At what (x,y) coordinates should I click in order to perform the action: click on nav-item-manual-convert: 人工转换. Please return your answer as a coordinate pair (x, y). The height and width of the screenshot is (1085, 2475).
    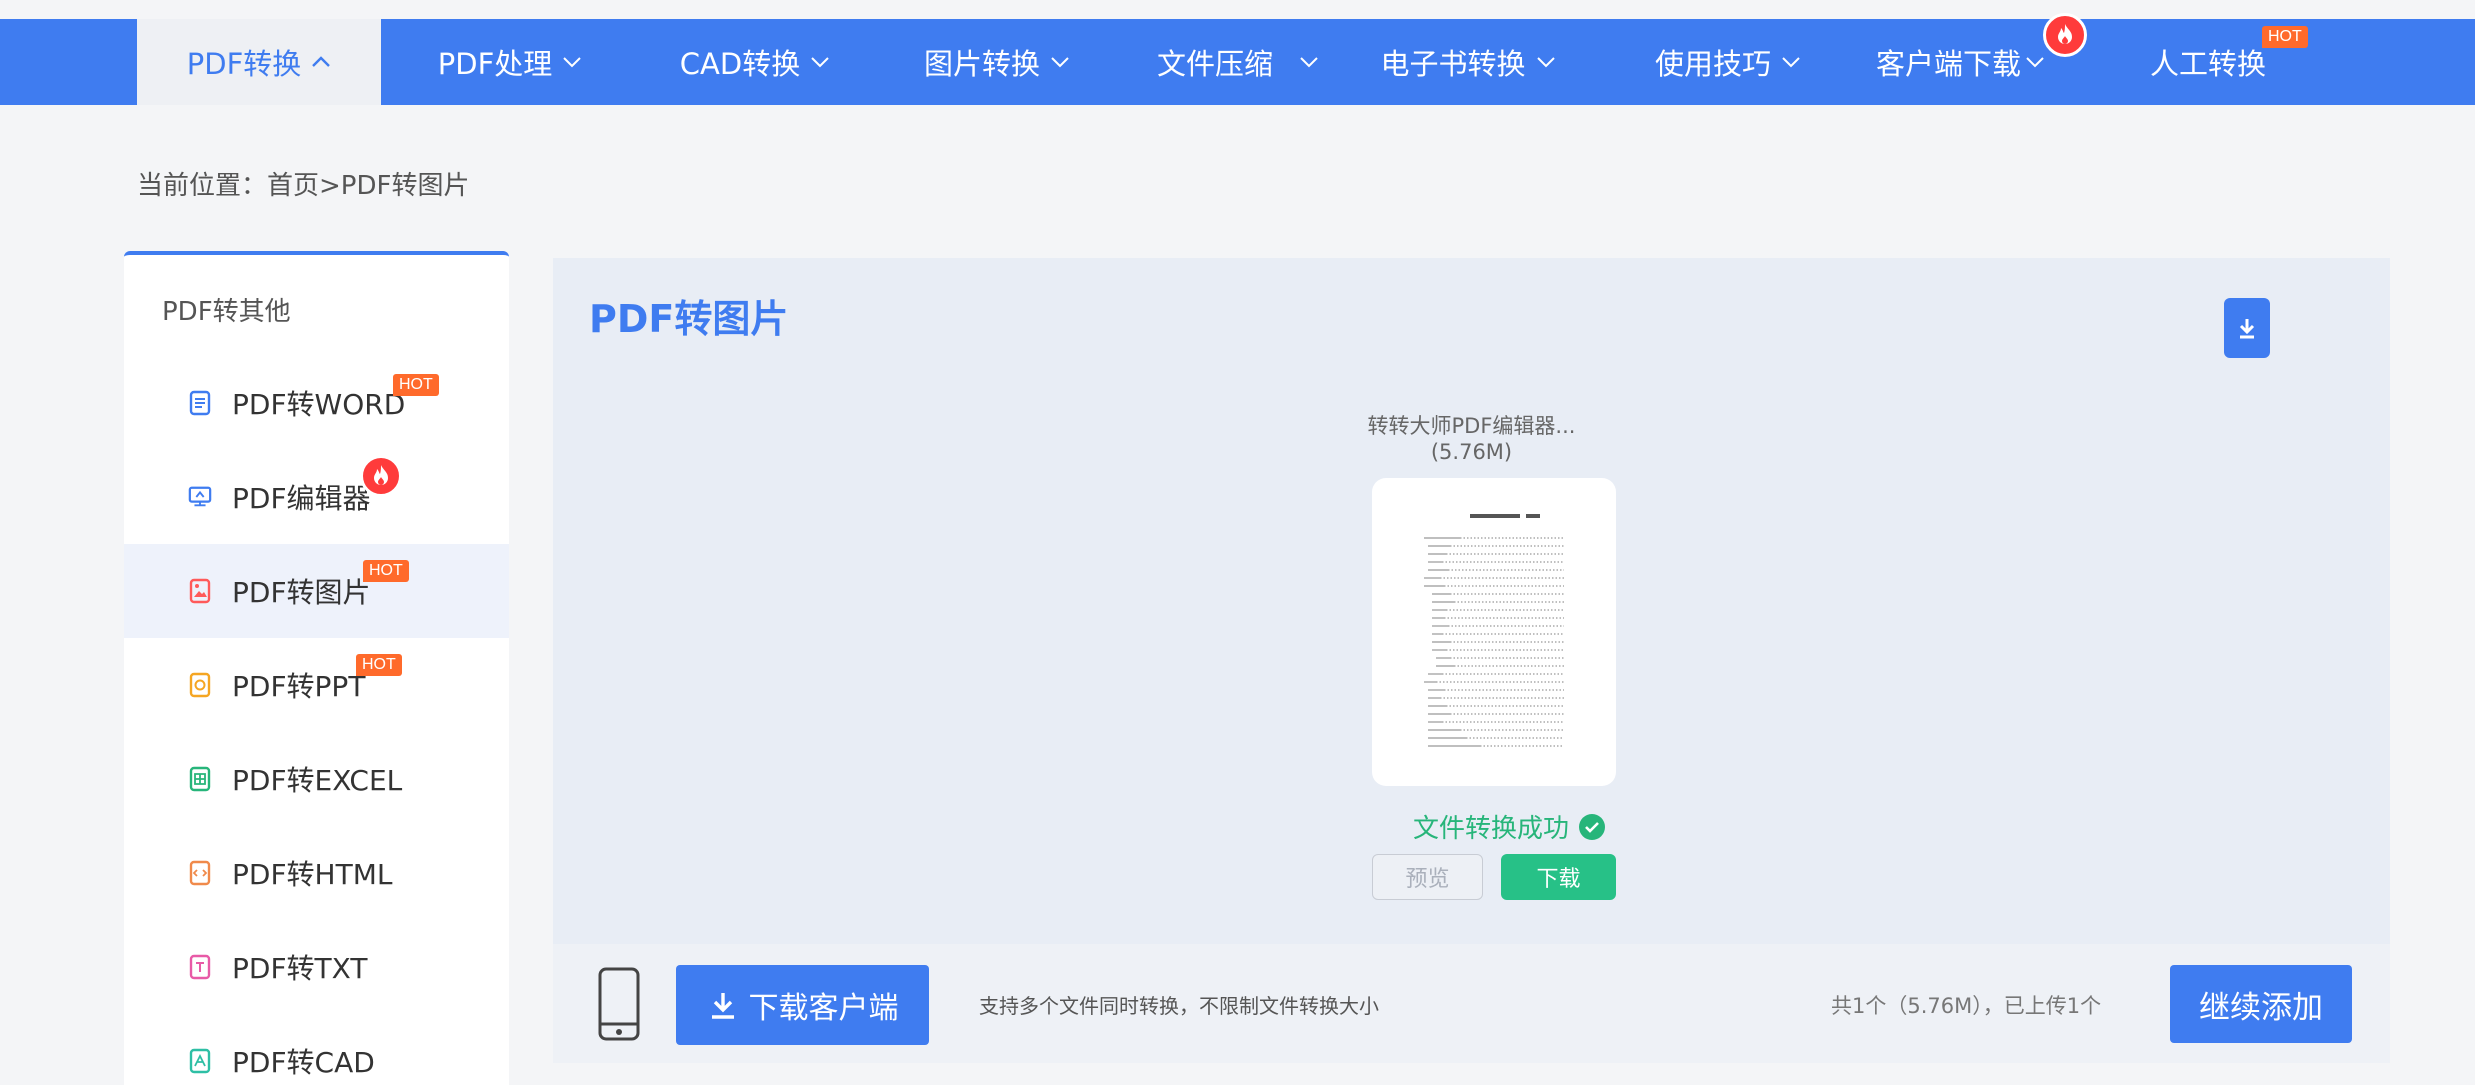
    Looking at the image, I should click on (2208, 62).